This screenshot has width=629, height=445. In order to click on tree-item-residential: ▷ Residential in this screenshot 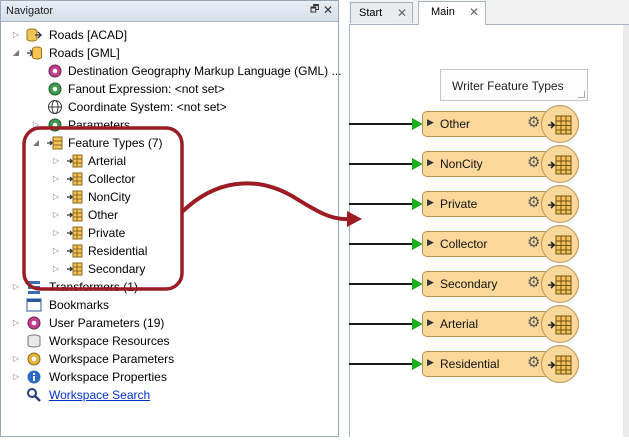, I will do `click(169, 251)`.